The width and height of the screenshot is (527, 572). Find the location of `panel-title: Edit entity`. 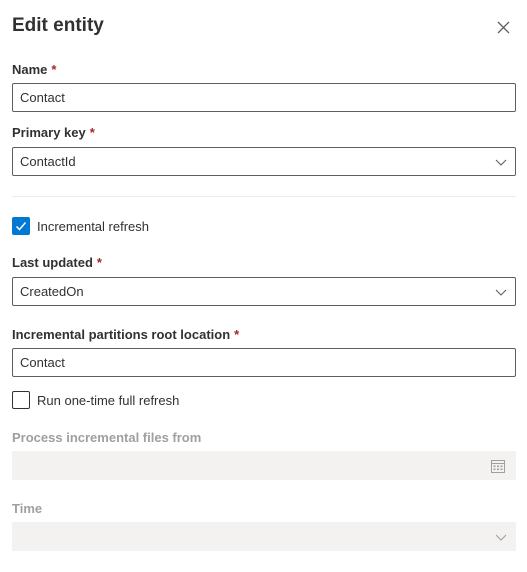

panel-title: Edit entity is located at coordinates (58, 25).